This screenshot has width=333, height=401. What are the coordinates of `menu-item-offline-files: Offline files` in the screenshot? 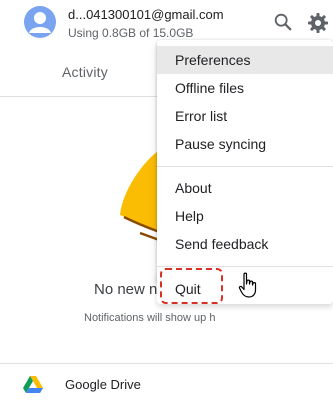 It's located at (245, 88).